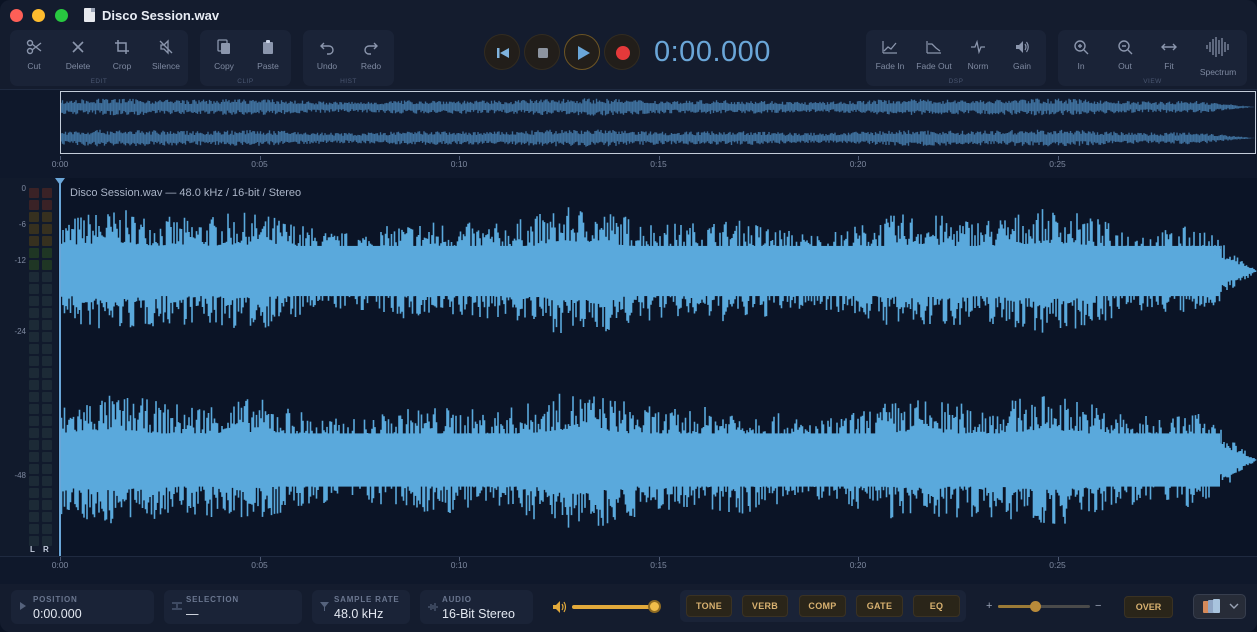  Describe the element at coordinates (657, 138) in the screenshot. I see `overview-channel` at that location.